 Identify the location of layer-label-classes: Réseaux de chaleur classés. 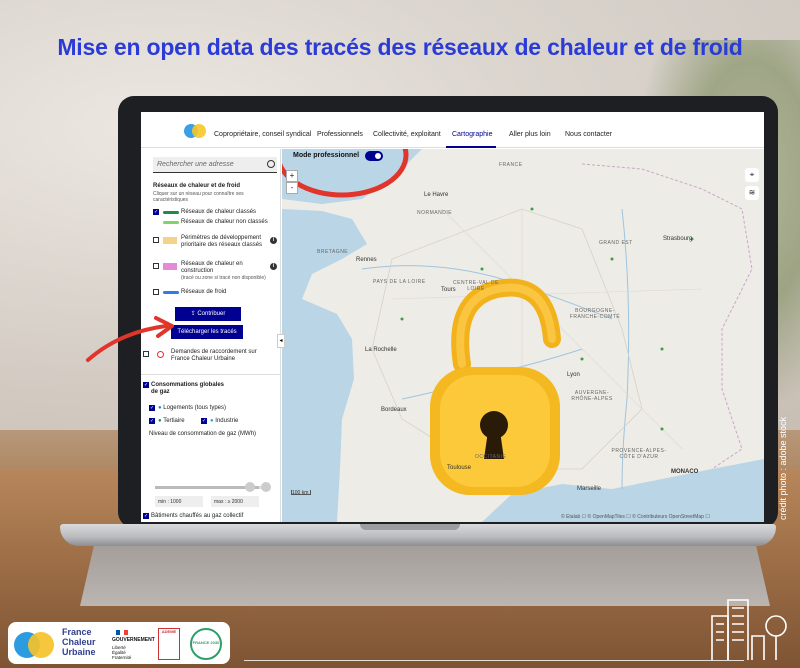
(219, 212).